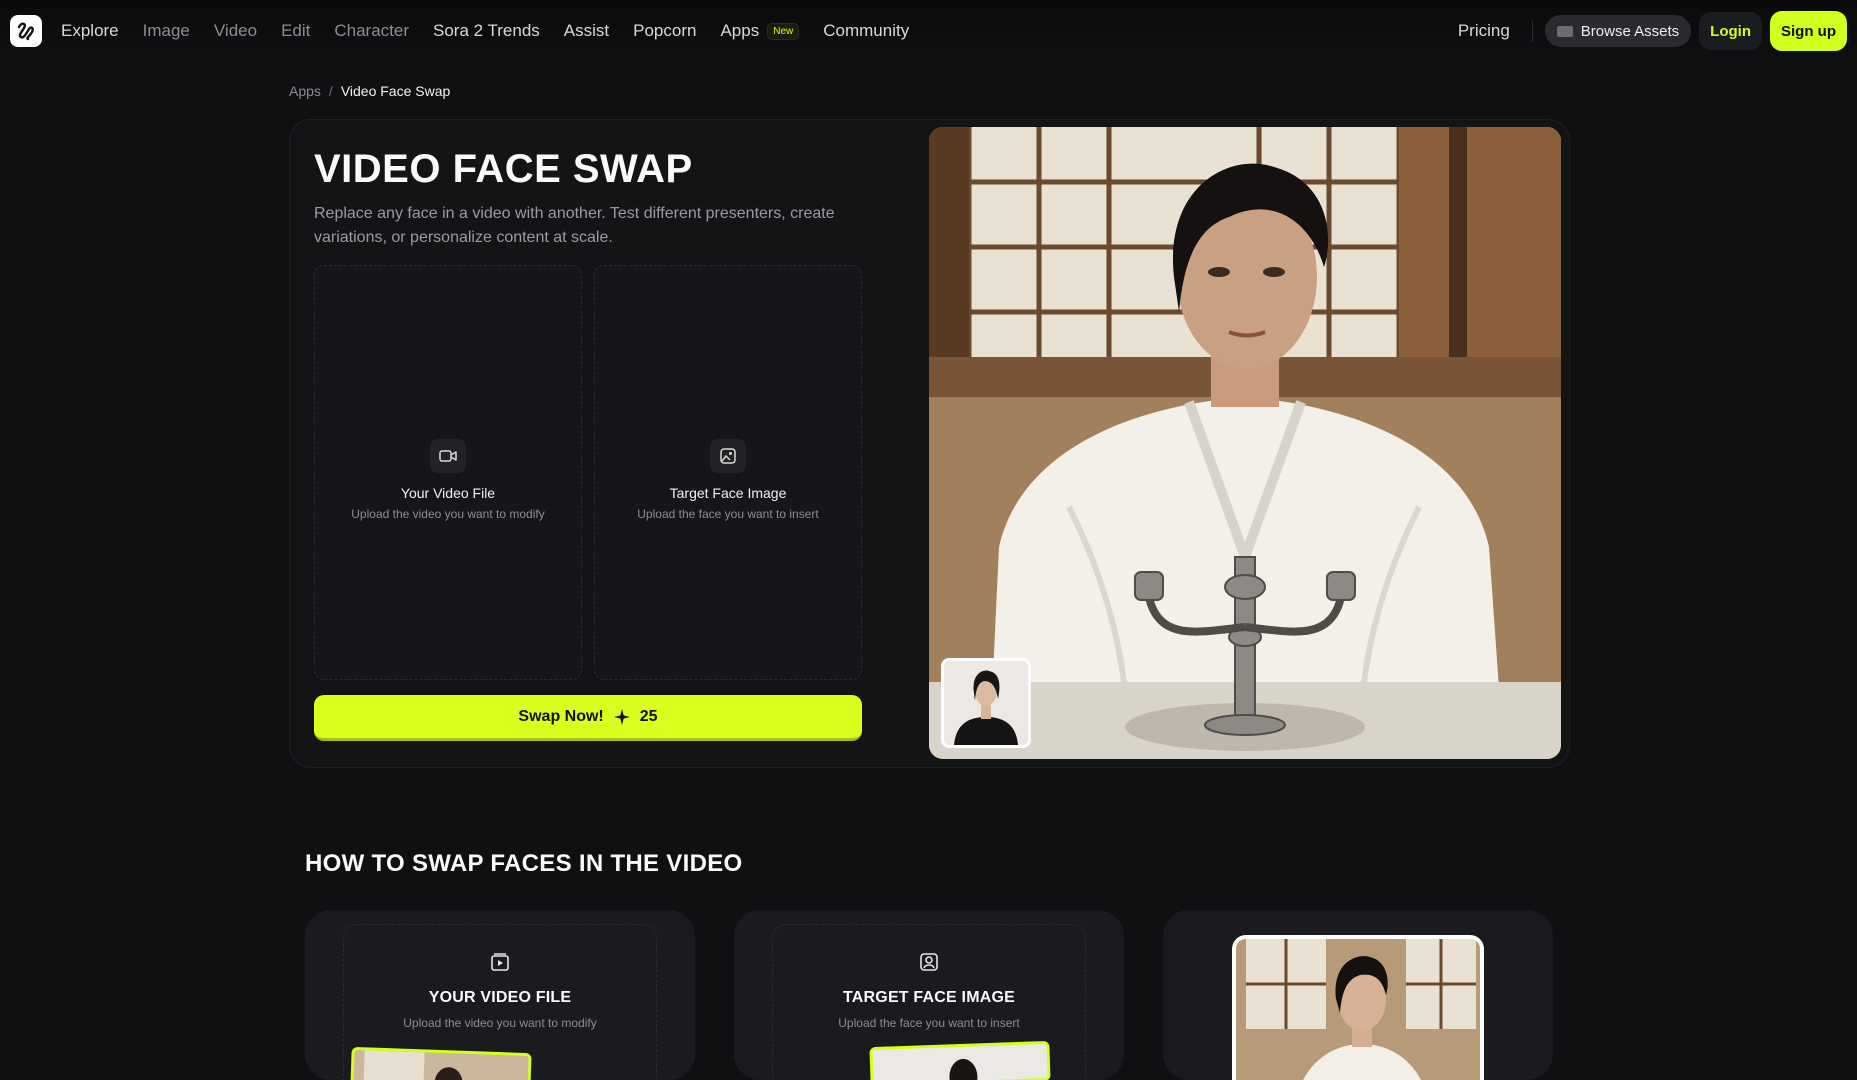  Describe the element at coordinates (929, 1023) in the screenshot. I see `how-to-face-subtitle: Upload the face you want to insert` at that location.